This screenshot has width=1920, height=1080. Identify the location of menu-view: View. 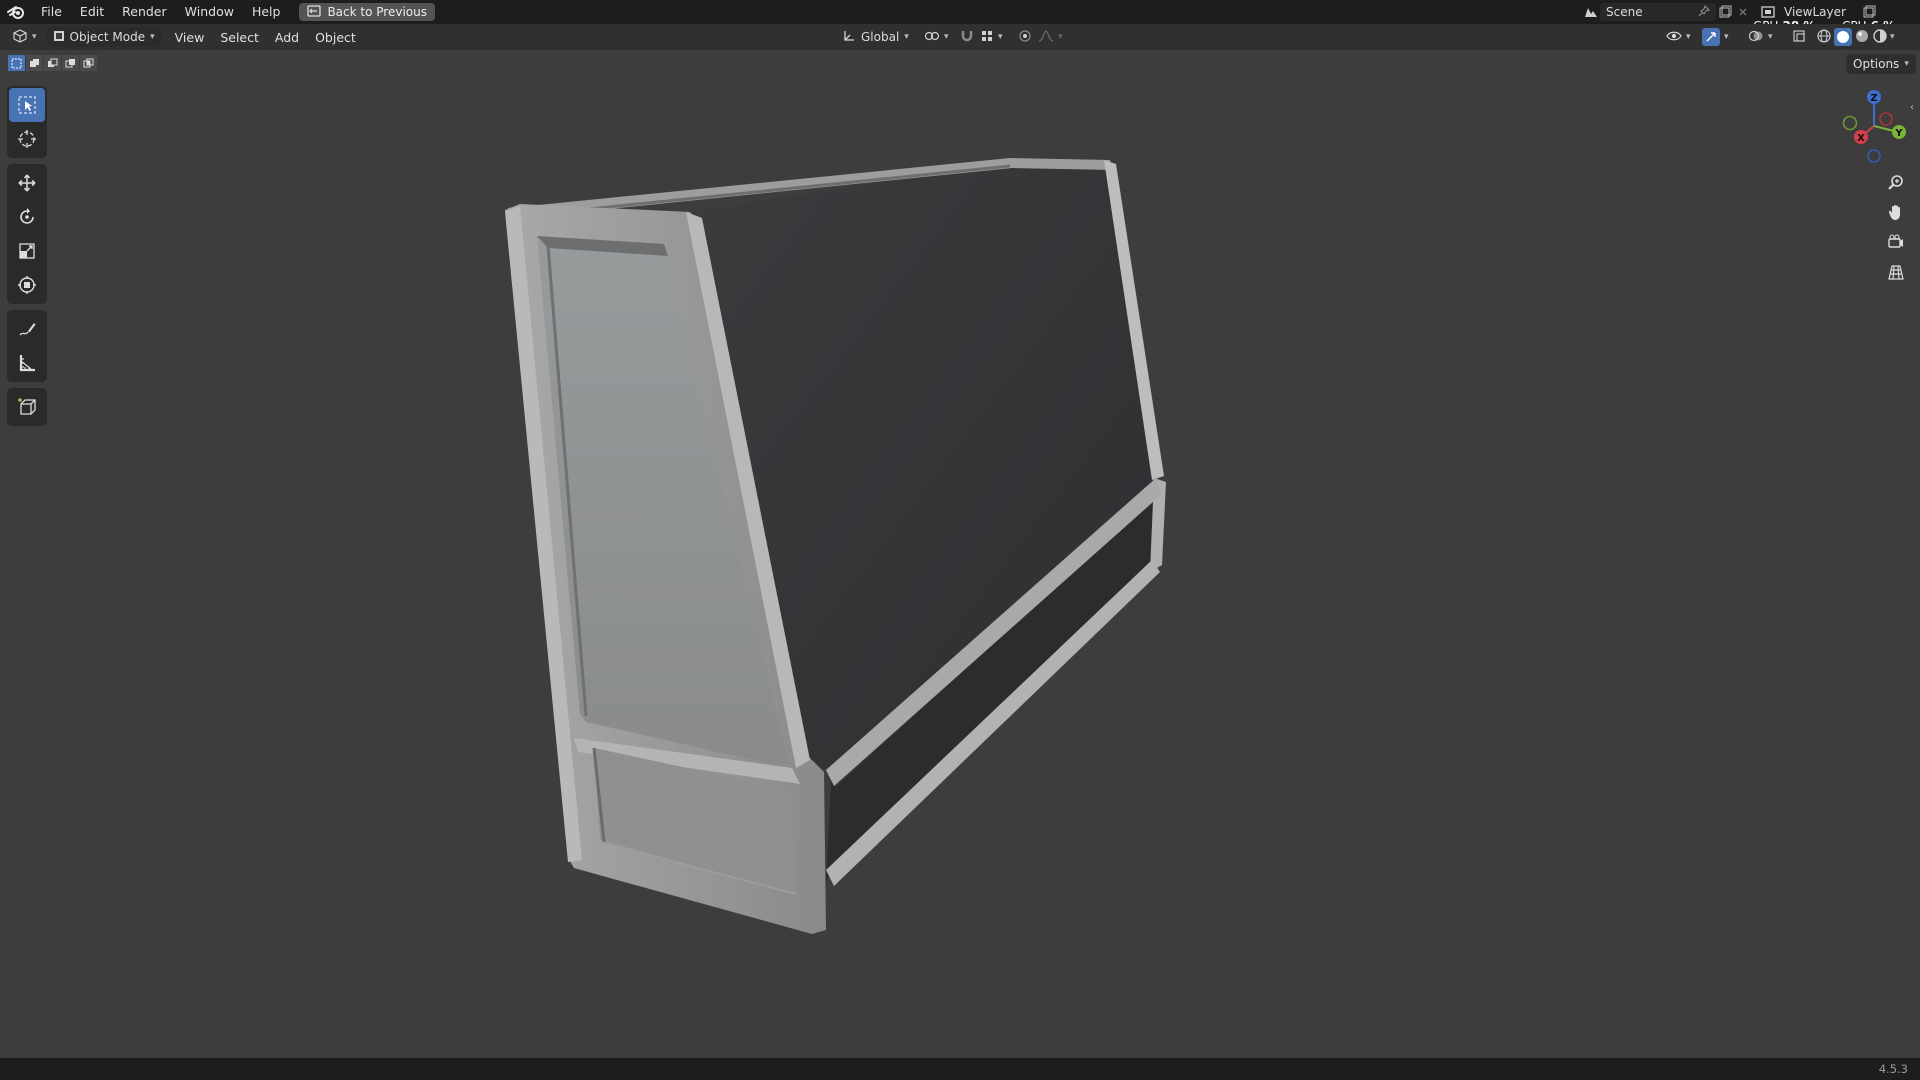
(190, 37).